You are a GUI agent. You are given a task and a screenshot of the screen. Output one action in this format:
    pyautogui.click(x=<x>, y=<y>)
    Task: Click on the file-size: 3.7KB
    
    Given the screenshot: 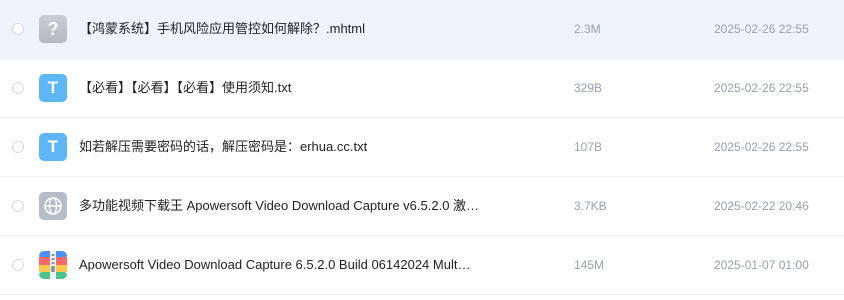 What is the action you would take?
    pyautogui.click(x=590, y=206)
    